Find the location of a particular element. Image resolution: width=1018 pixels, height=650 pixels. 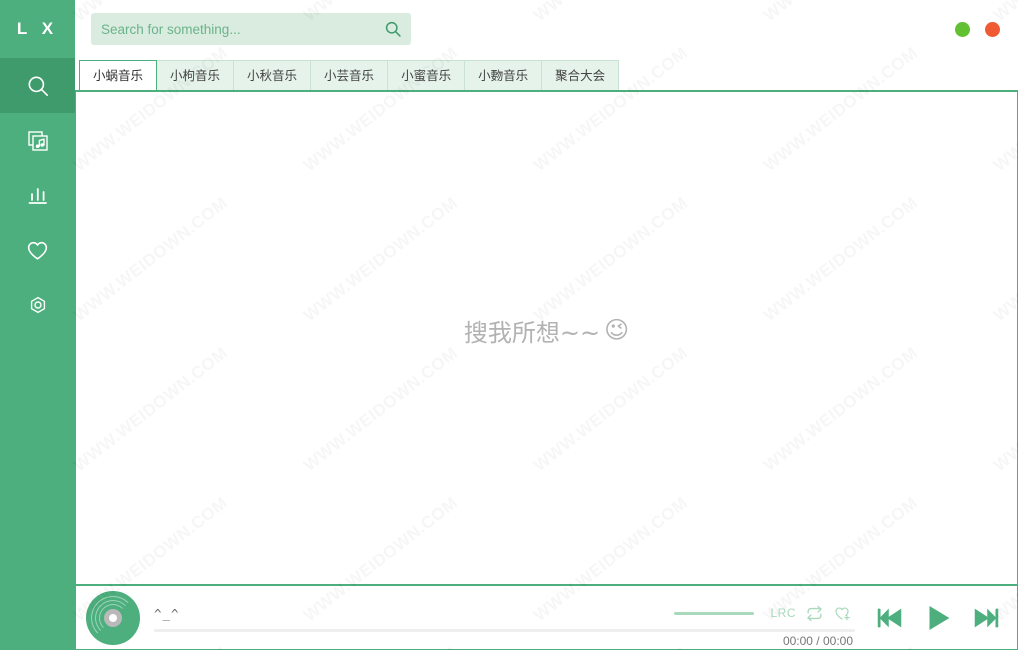

play-button is located at coordinates (938, 618).